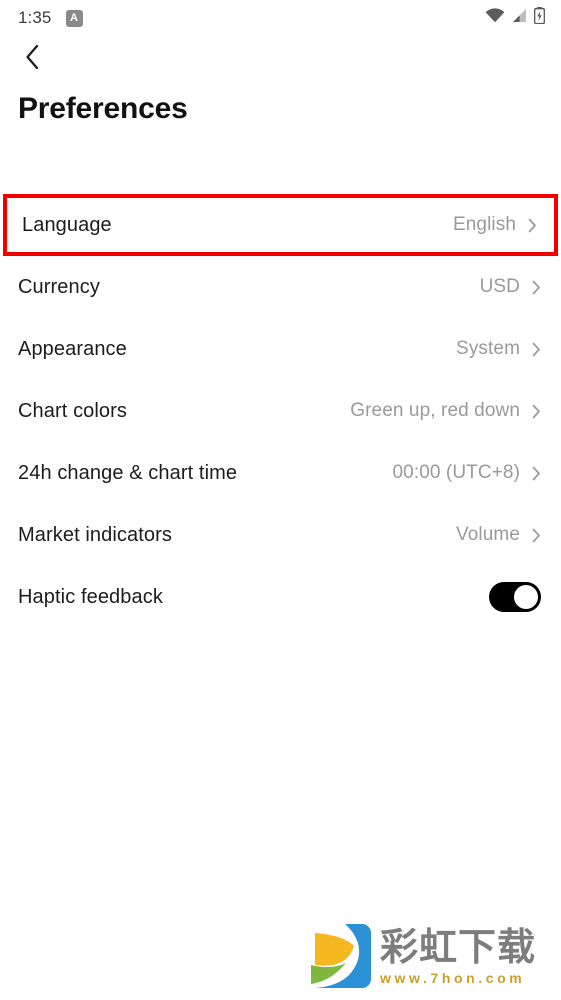 The width and height of the screenshot is (561, 1000). Describe the element at coordinates (539, 18) in the screenshot. I see `battery-charging-icon` at that location.